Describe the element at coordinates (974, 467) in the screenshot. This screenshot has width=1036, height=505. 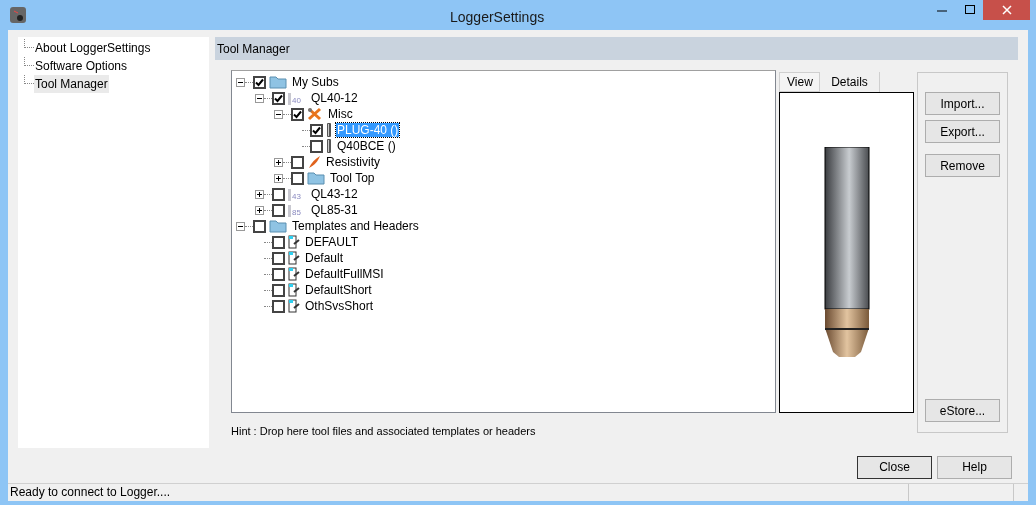
I see `dialog-button: Help` at that location.